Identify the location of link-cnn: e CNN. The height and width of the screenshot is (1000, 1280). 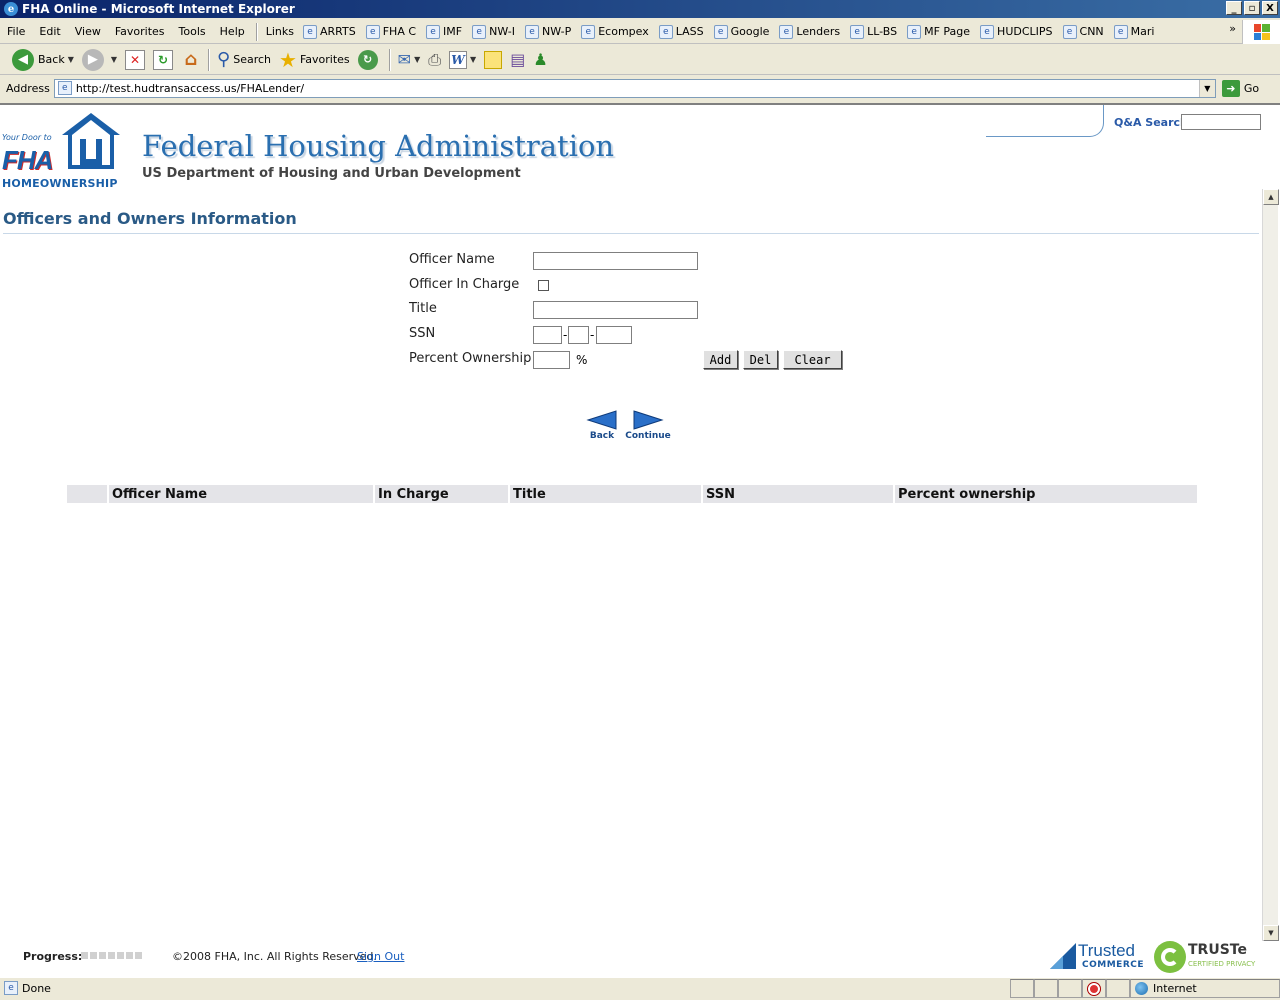
(1083, 31).